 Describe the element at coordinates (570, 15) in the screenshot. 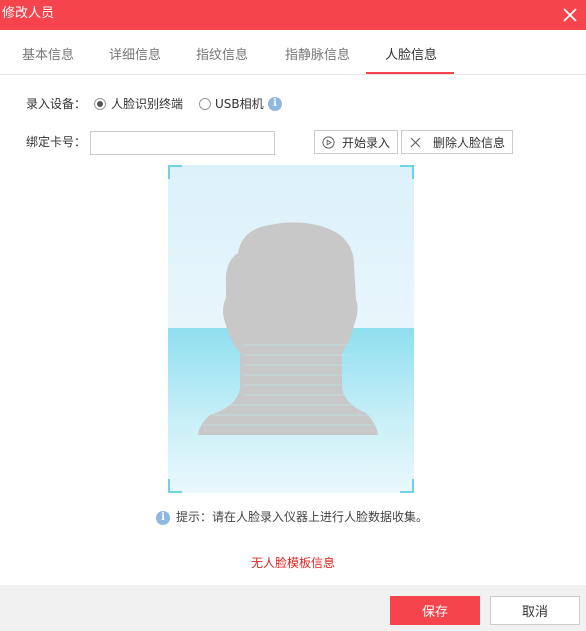

I see `close-icon` at that location.